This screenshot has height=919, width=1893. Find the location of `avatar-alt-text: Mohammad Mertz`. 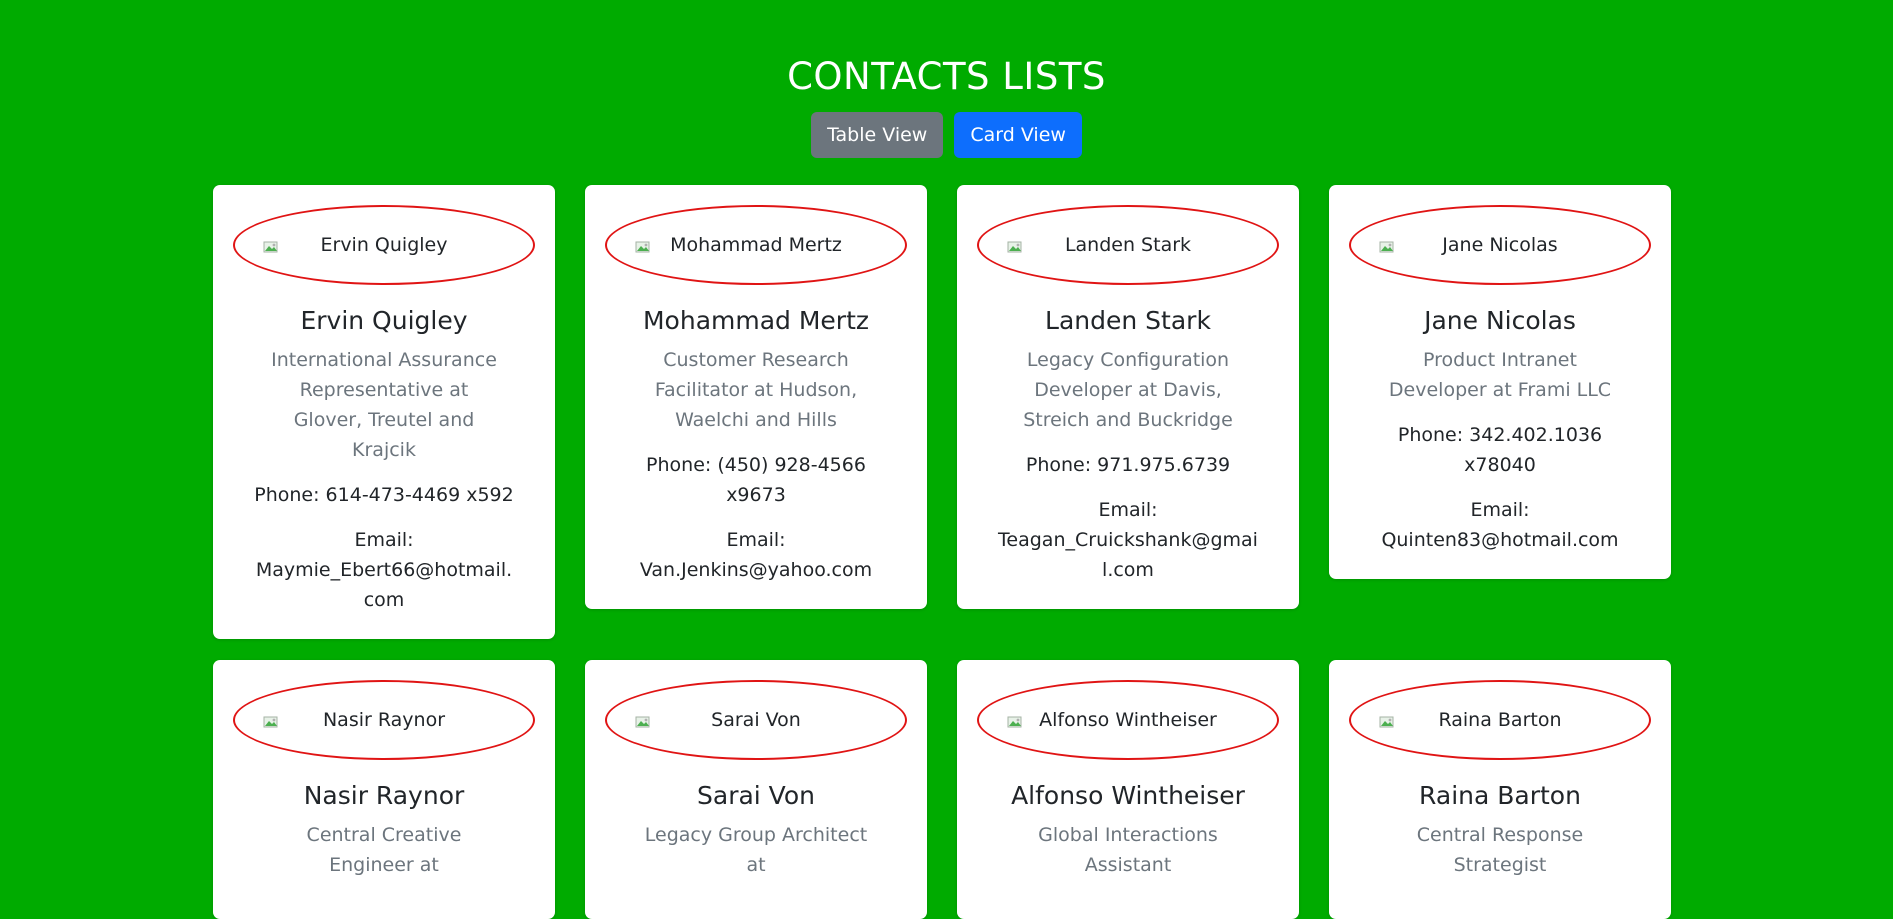

avatar-alt-text: Mohammad Mertz is located at coordinates (756, 245).